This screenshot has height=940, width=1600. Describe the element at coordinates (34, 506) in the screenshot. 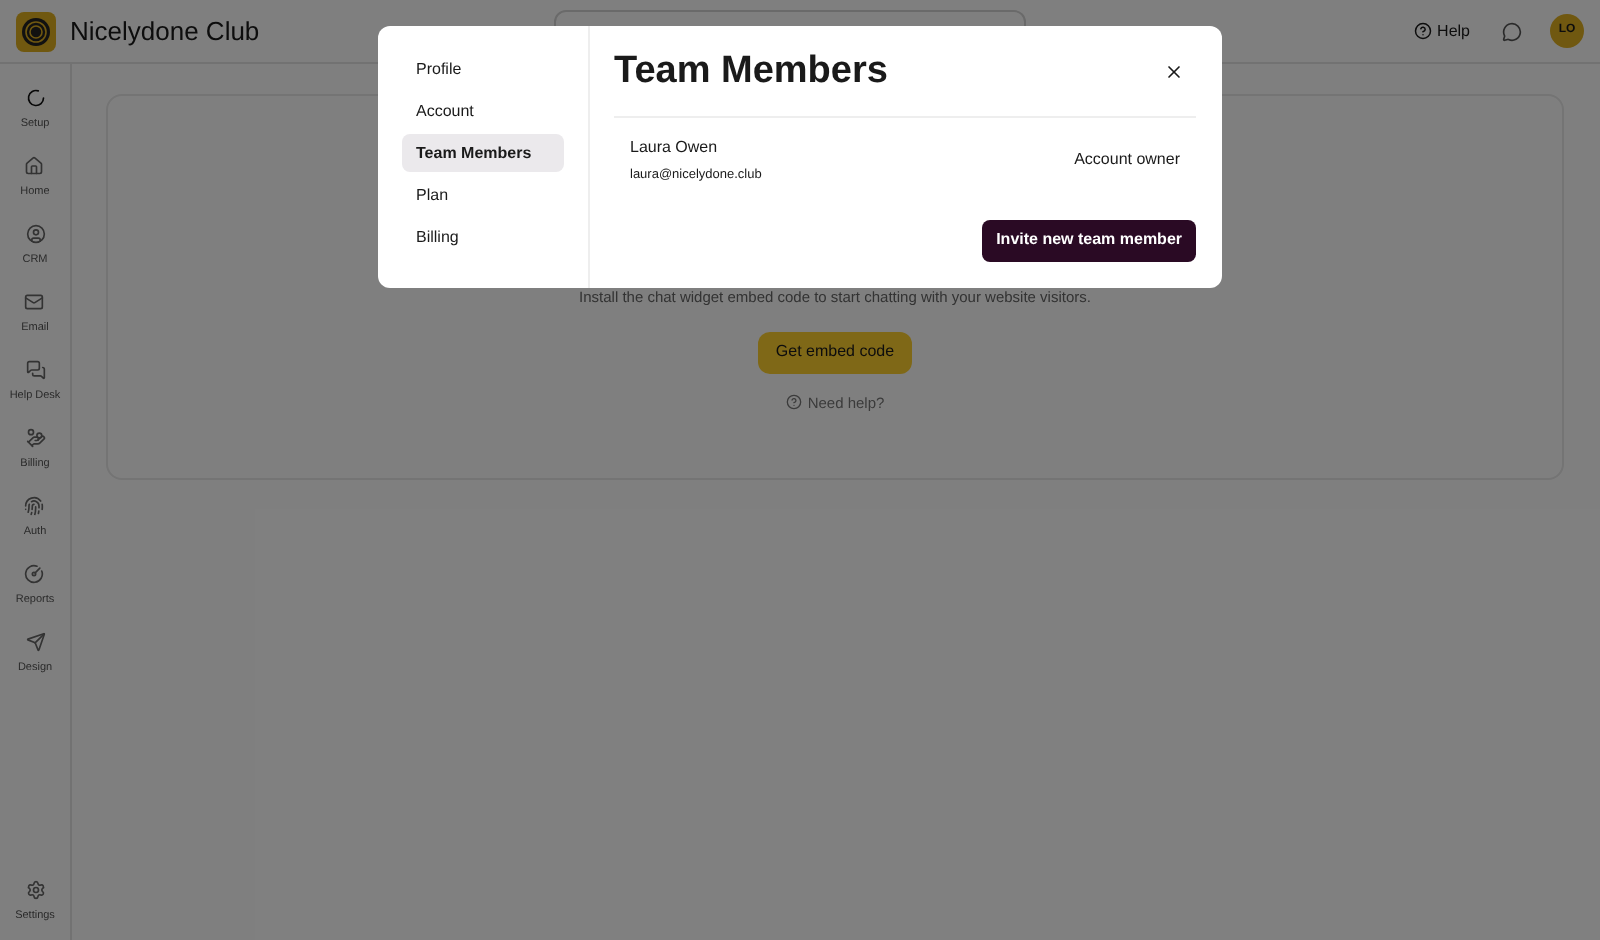

I see `fingerprint-icon` at that location.